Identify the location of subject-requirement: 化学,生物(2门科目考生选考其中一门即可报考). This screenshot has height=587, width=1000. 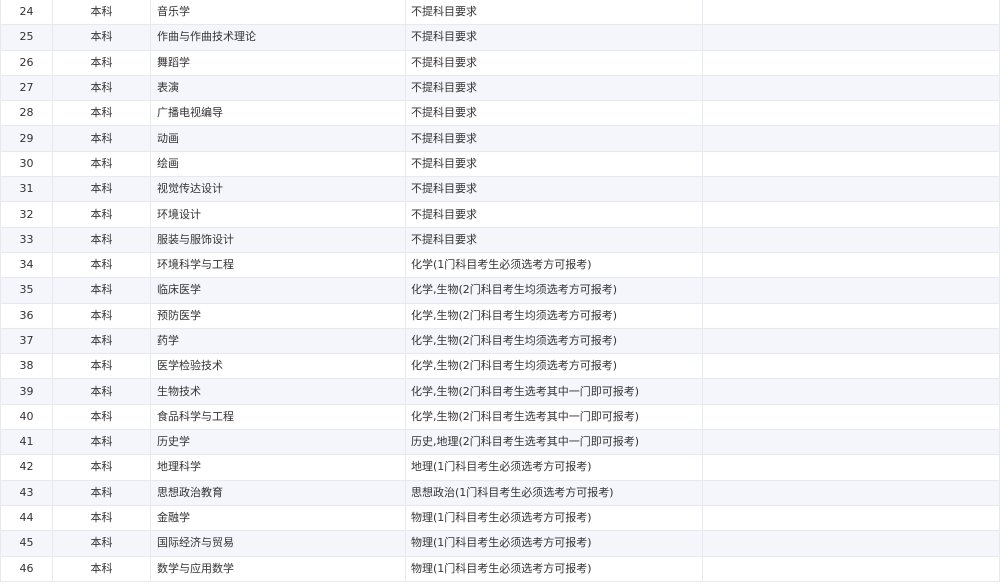
(554, 417).